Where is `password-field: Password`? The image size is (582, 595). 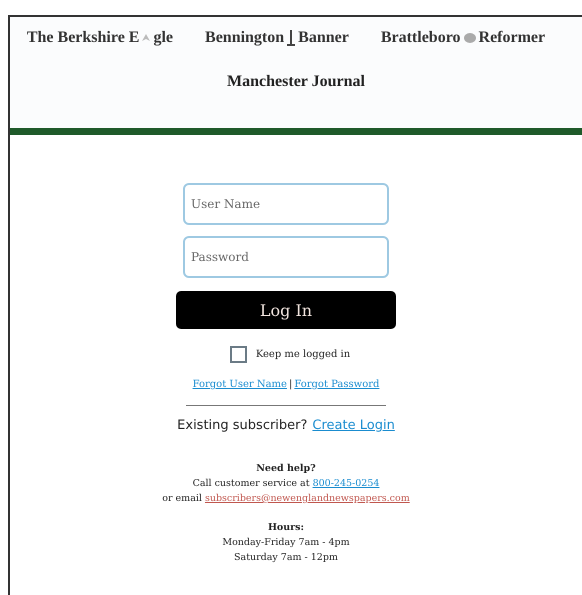
password-field: Password is located at coordinates (286, 257).